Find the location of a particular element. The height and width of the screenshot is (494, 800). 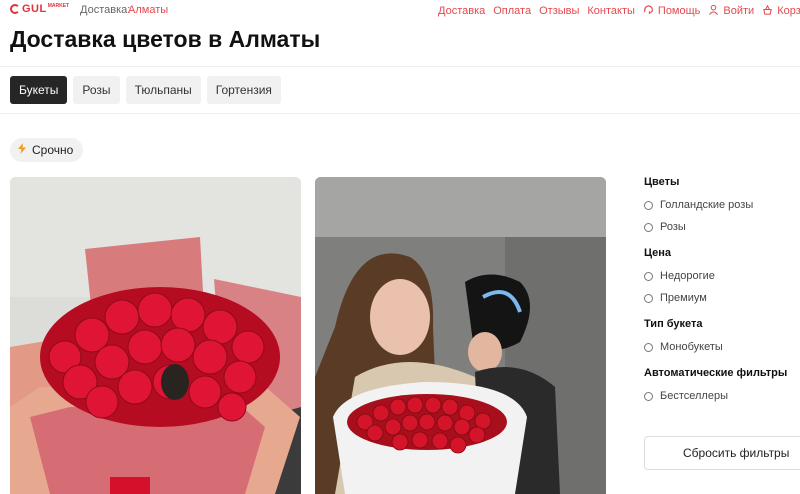

page-title: Доставка цветов в Алматы is located at coordinates (165, 39).